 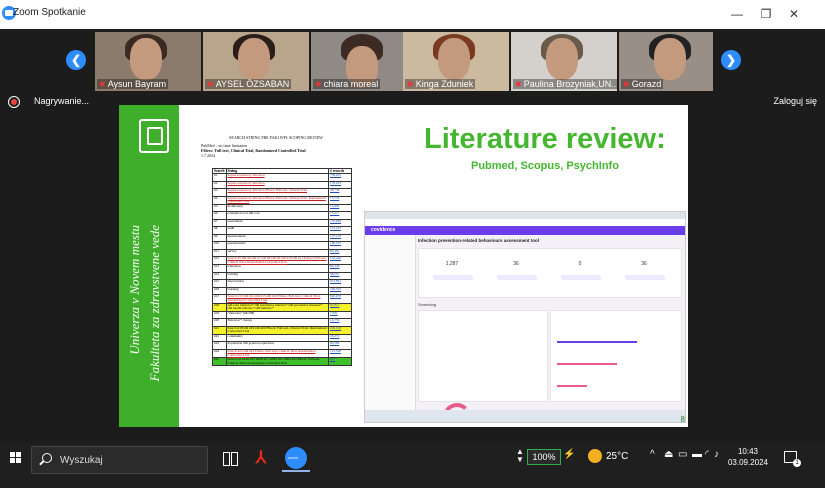 What do you see at coordinates (716, 454) in the screenshot?
I see `volume-icon: ♪` at bounding box center [716, 454].